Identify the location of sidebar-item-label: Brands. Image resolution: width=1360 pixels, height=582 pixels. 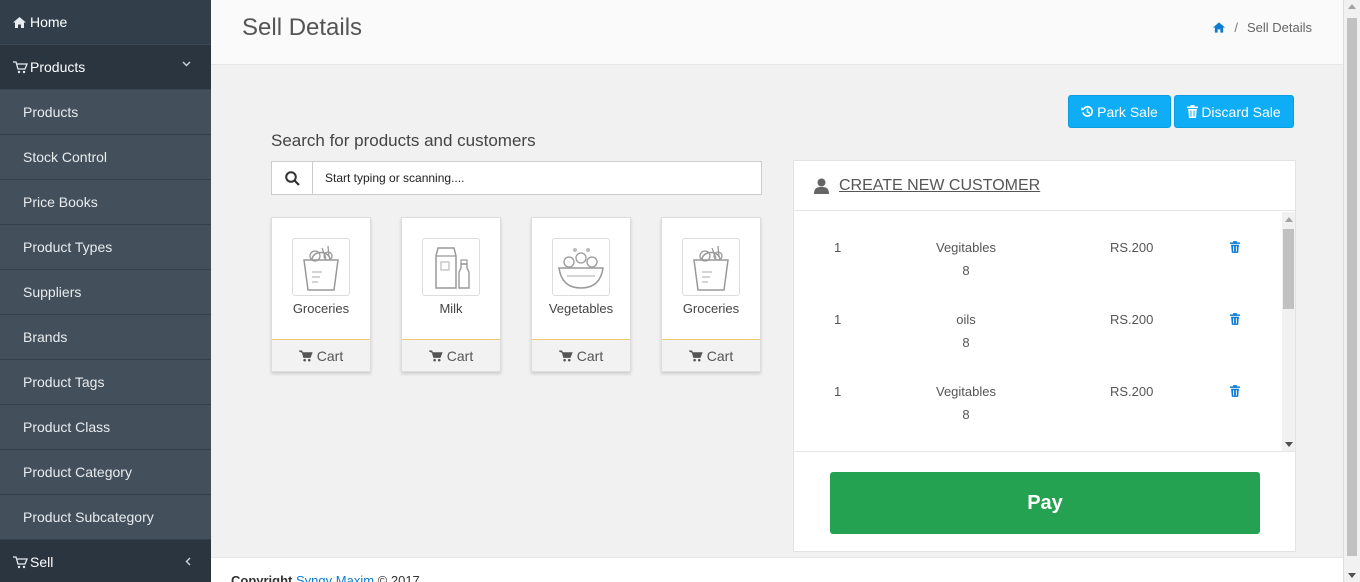
(45, 337).